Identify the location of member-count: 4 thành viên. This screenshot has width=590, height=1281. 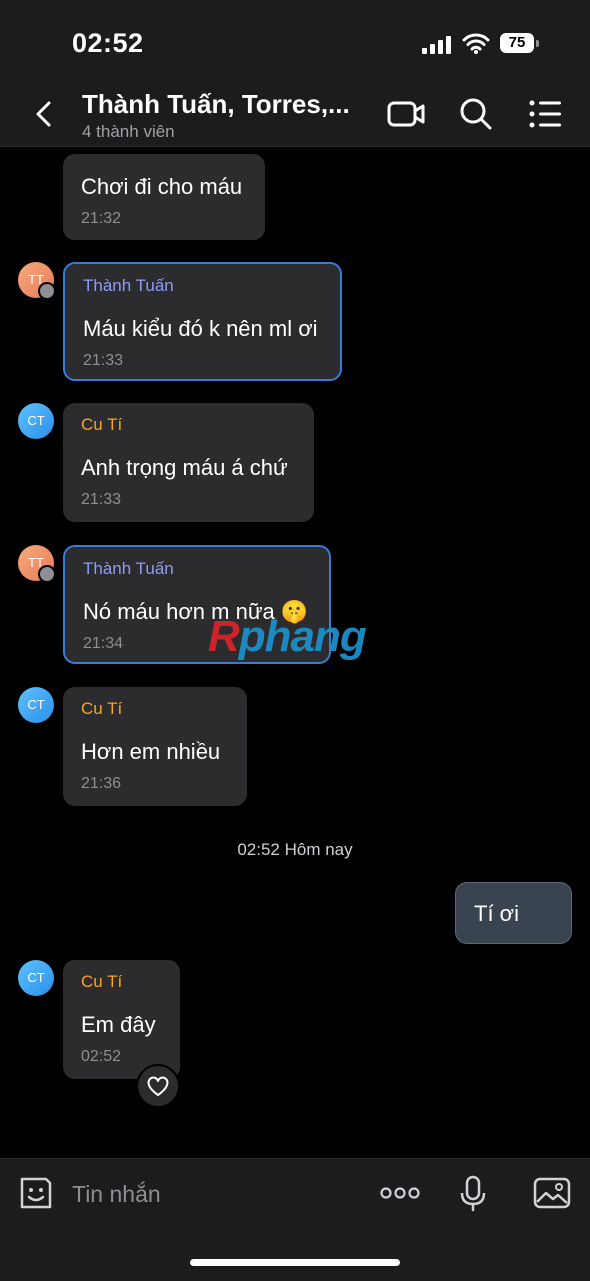
(128, 132).